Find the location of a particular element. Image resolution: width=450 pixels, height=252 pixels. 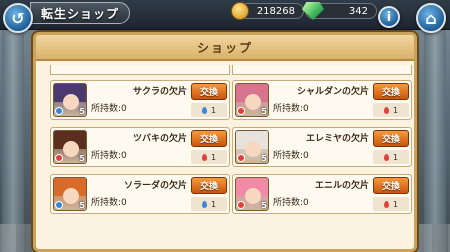

info-icon: i is located at coordinates (389, 17).